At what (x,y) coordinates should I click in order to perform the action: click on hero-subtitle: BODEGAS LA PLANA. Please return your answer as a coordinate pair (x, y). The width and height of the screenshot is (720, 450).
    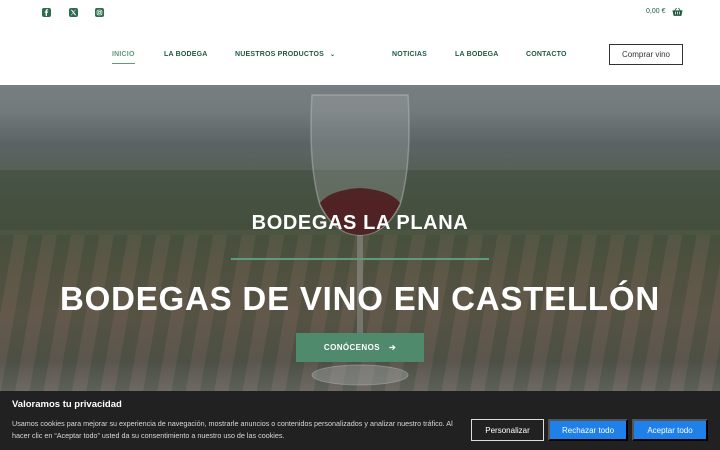
    Looking at the image, I should click on (360, 223).